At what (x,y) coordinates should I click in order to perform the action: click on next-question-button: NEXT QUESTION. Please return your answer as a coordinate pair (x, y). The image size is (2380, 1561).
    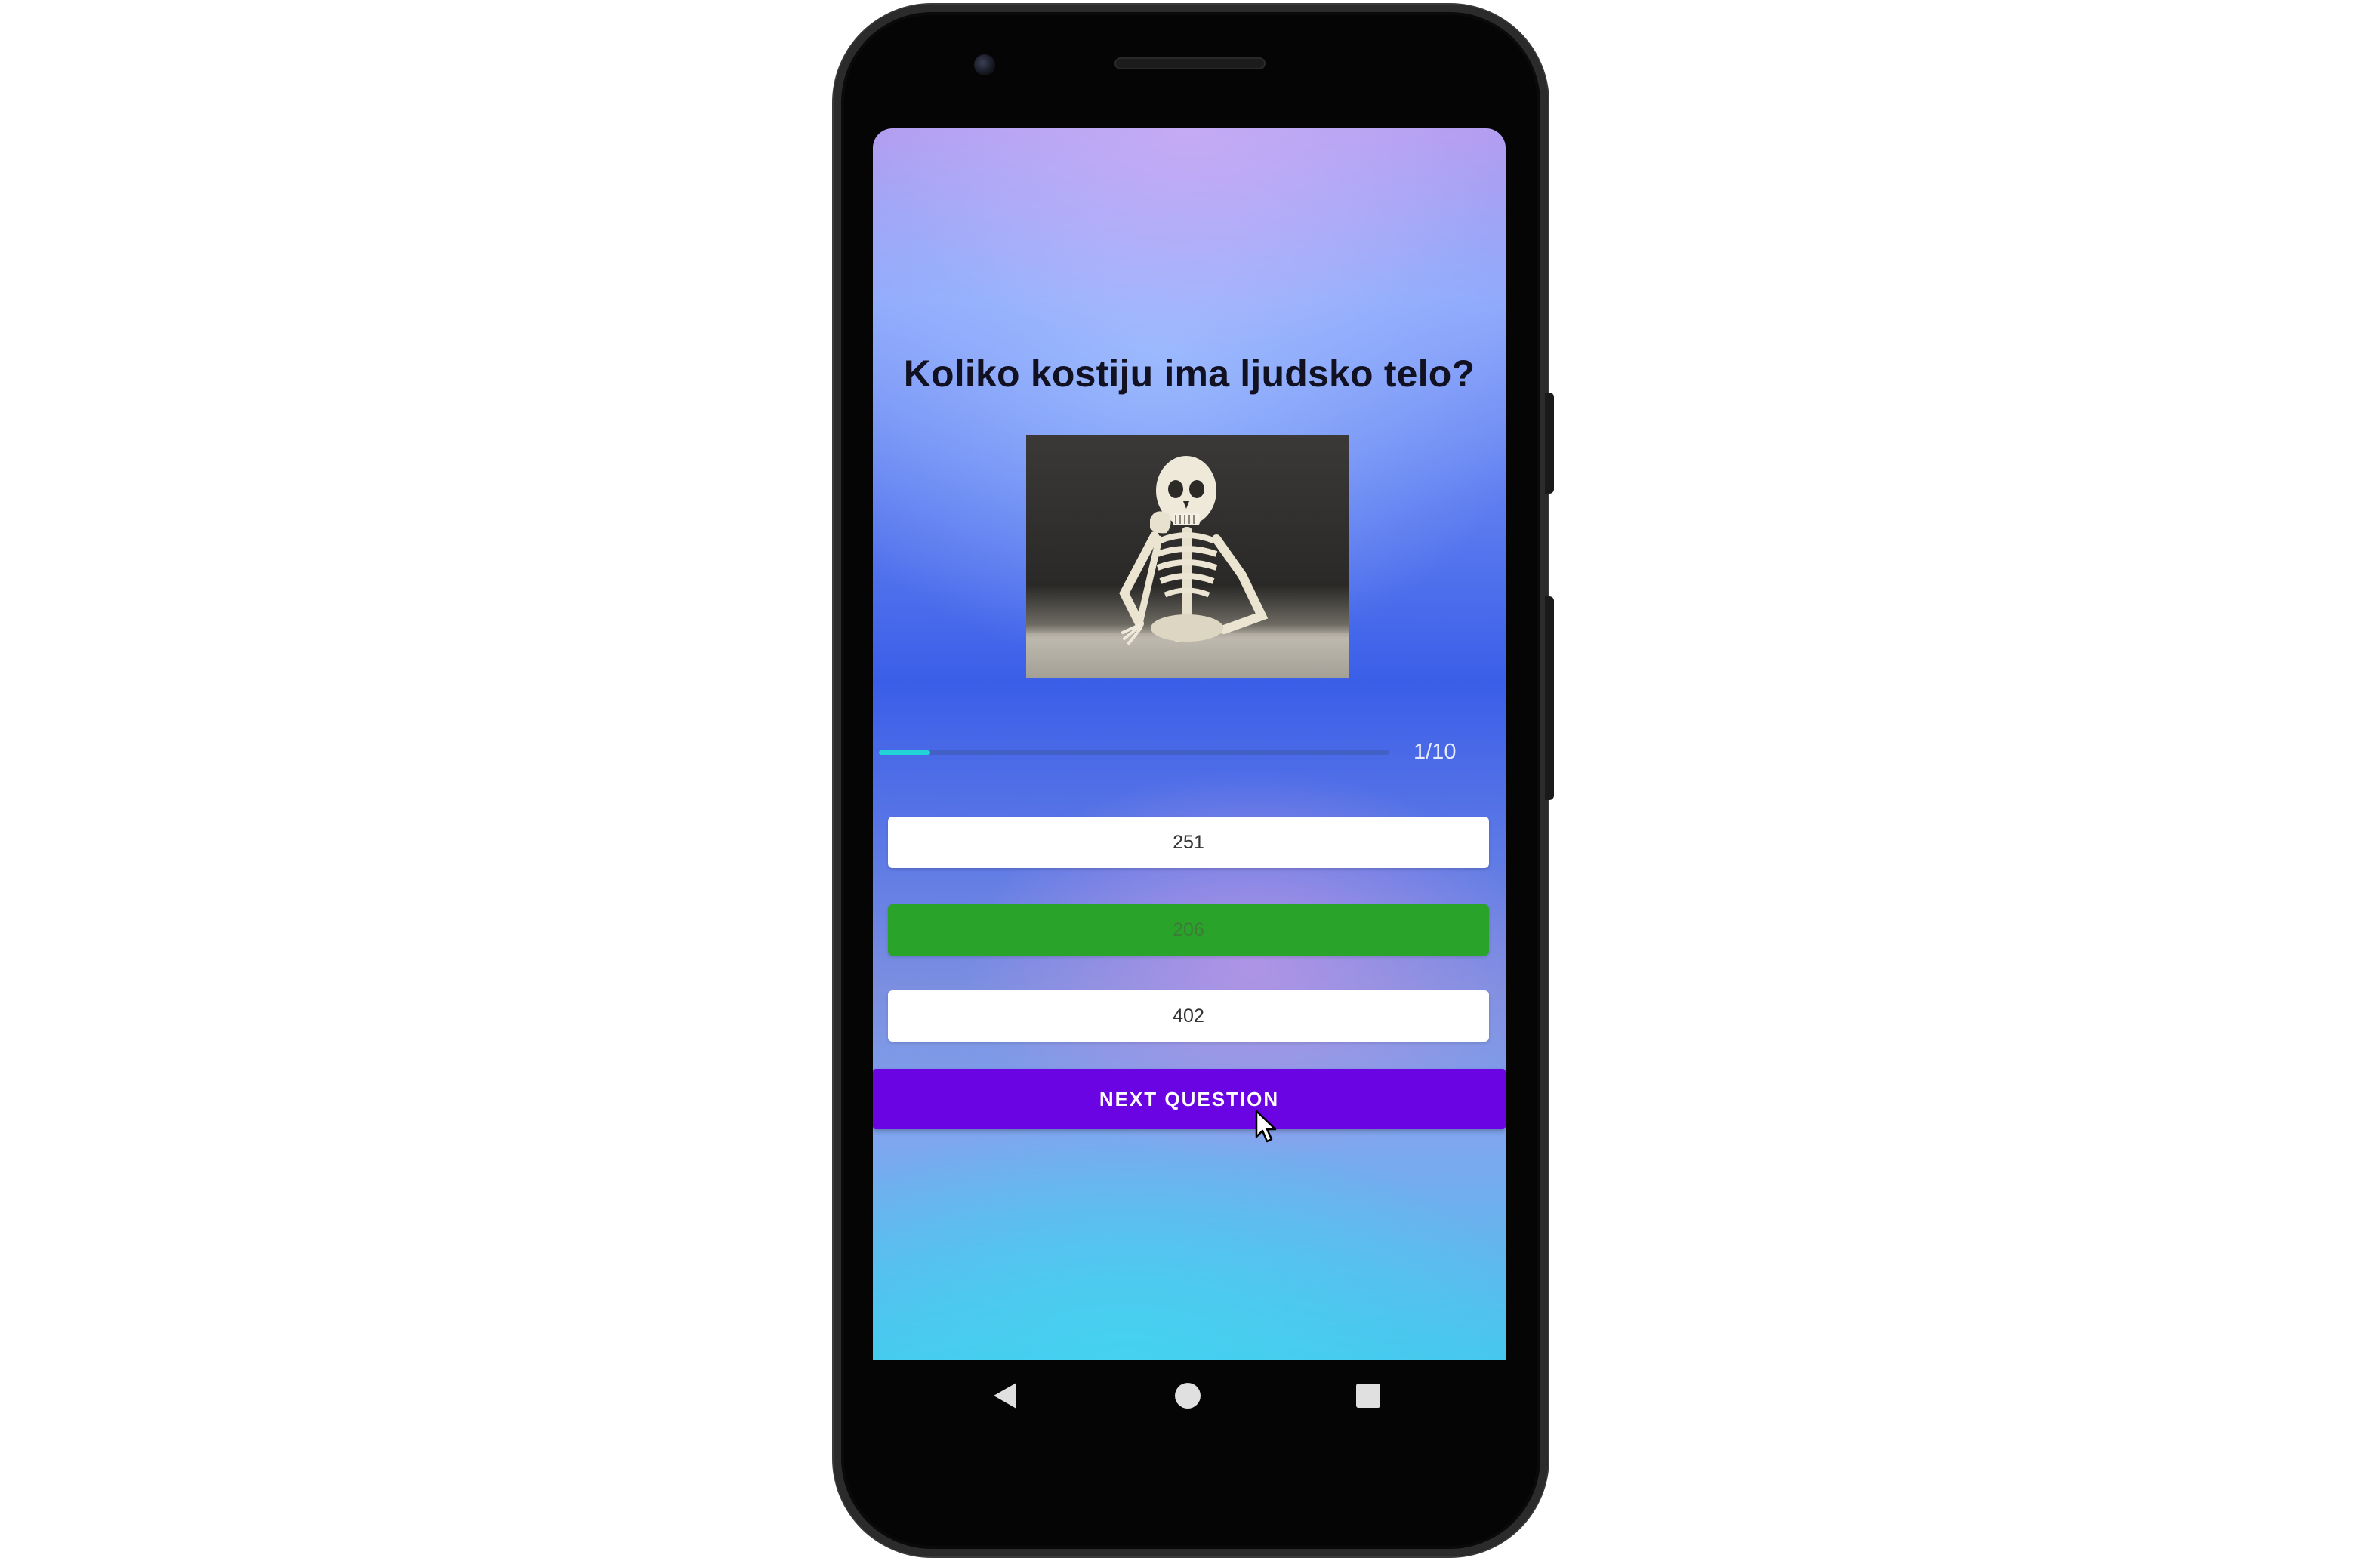
    Looking at the image, I should click on (1189, 1099).